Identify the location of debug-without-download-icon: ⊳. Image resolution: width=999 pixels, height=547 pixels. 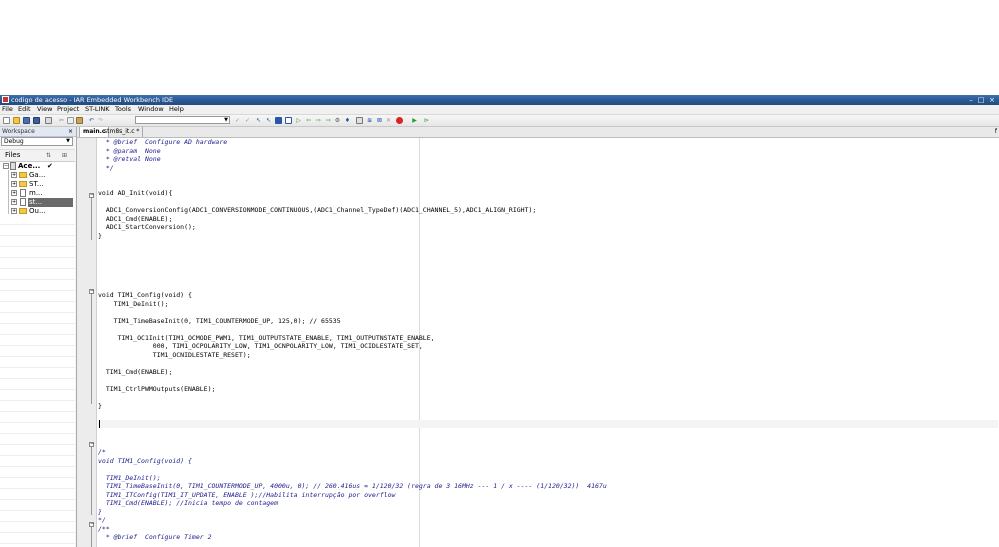
(426, 120).